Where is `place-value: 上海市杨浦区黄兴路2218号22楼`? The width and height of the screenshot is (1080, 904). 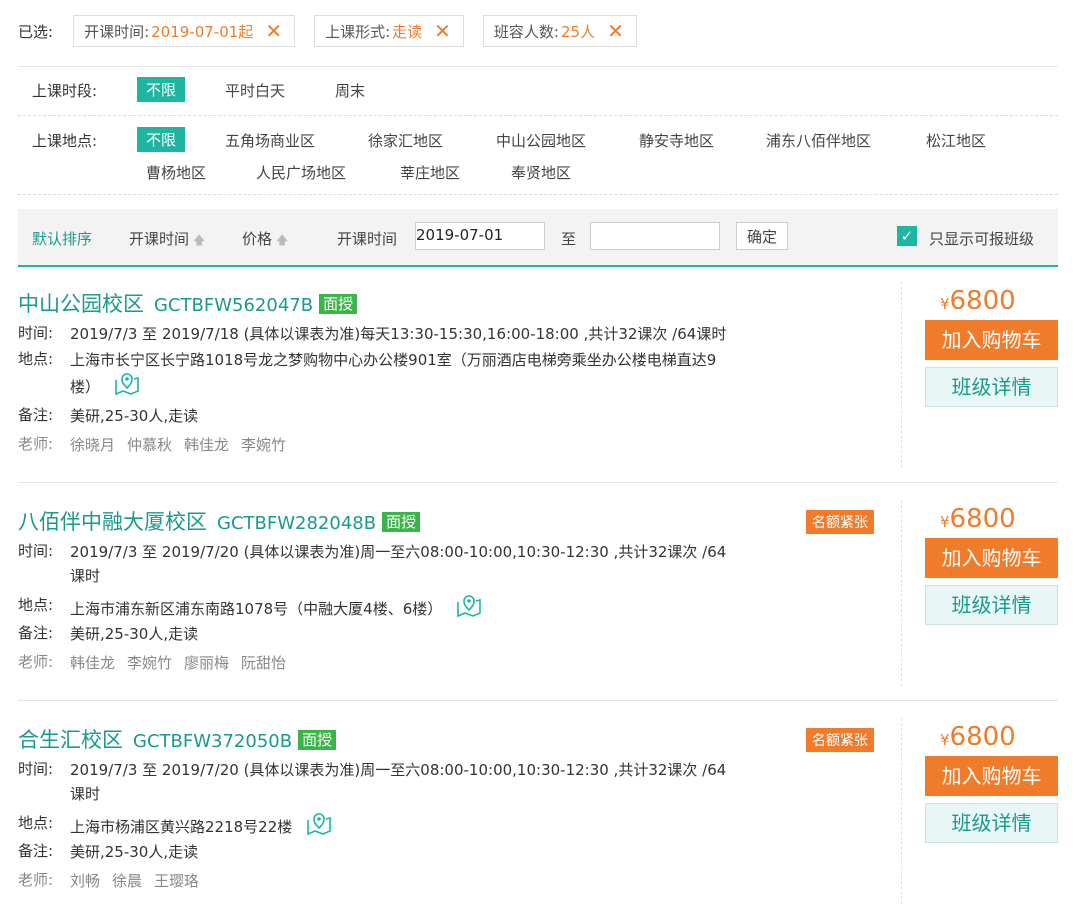
place-value: 上海市杨浦区黄兴路2218号22楼 is located at coordinates (405, 827).